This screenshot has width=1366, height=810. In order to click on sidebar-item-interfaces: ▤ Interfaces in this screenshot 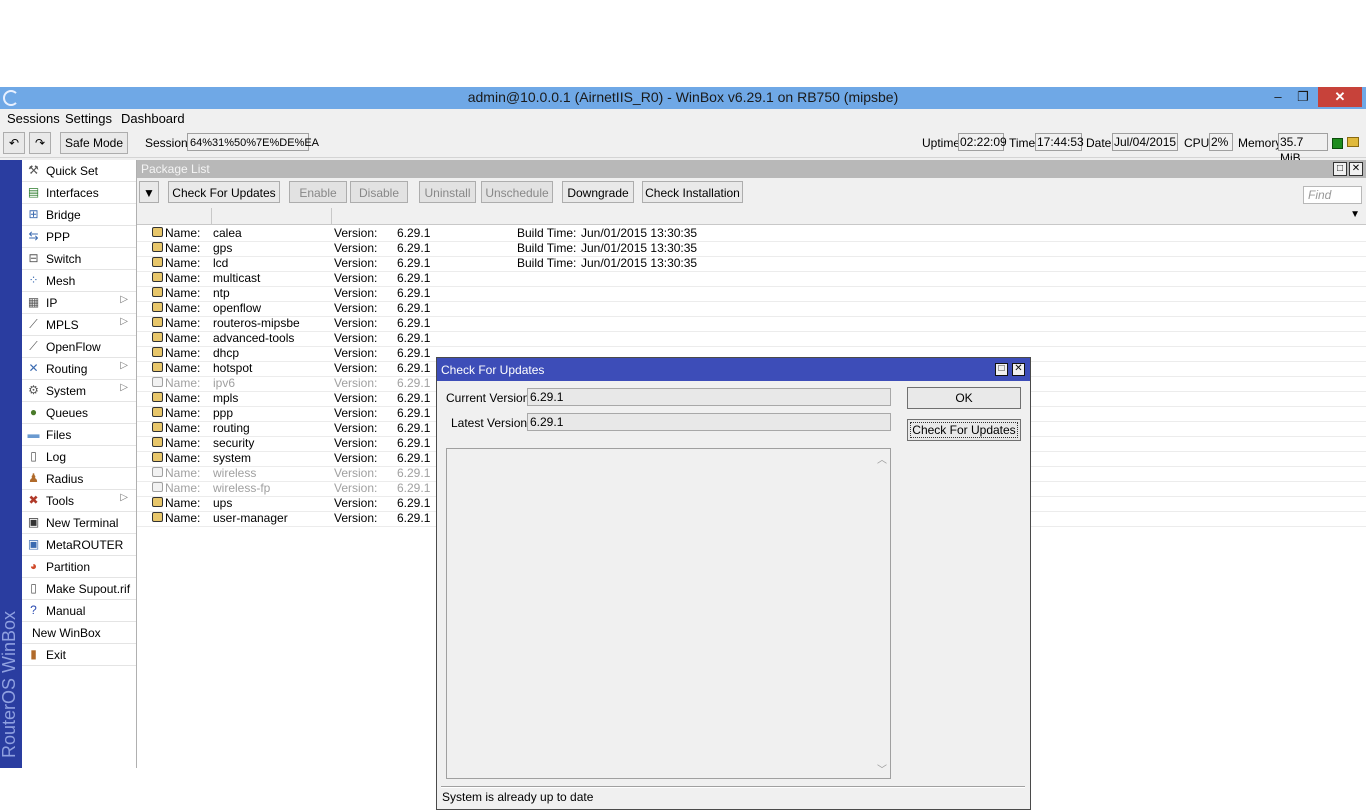, I will do `click(79, 193)`.